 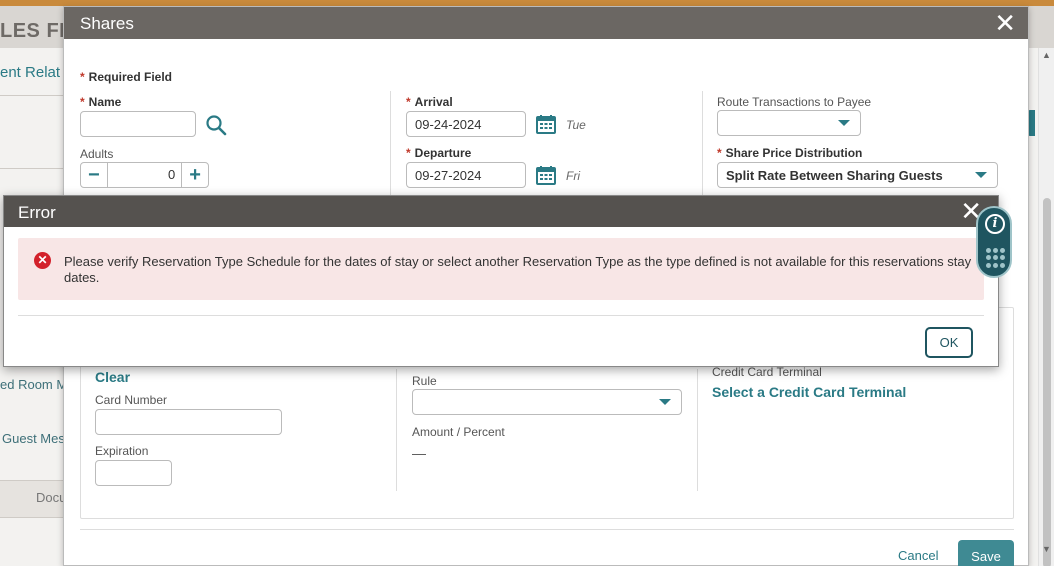 What do you see at coordinates (42, 260) in the screenshot?
I see `error-icon: ✕` at bounding box center [42, 260].